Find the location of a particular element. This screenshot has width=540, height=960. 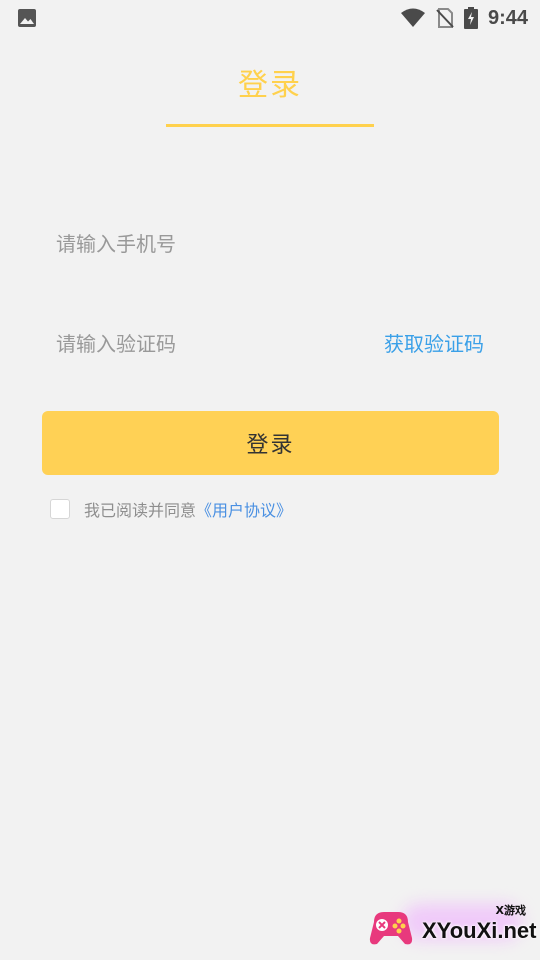

page-title: 登录 is located at coordinates (270, 85).